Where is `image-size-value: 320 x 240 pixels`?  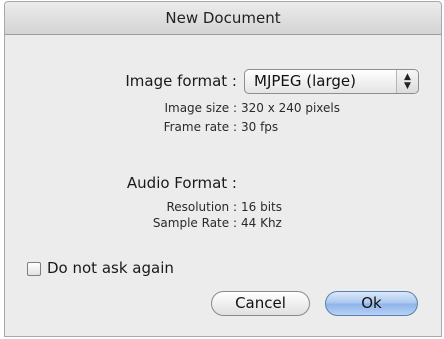 image-size-value: 320 x 240 pixels is located at coordinates (291, 108).